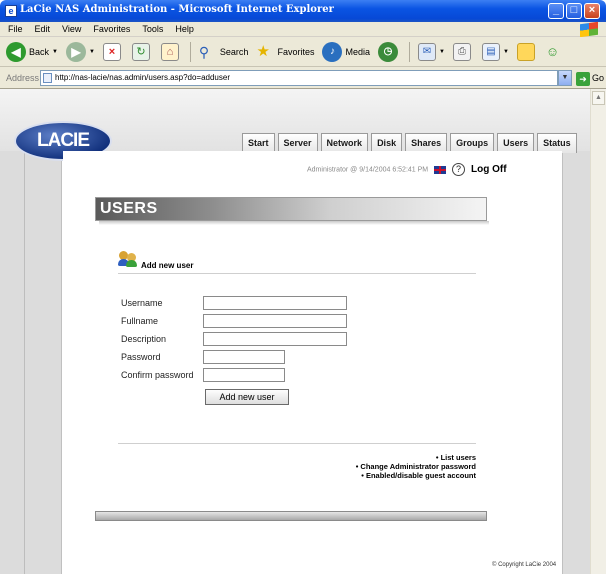 Image resolution: width=606 pixels, height=574 pixels. I want to click on username-input, so click(275, 303).